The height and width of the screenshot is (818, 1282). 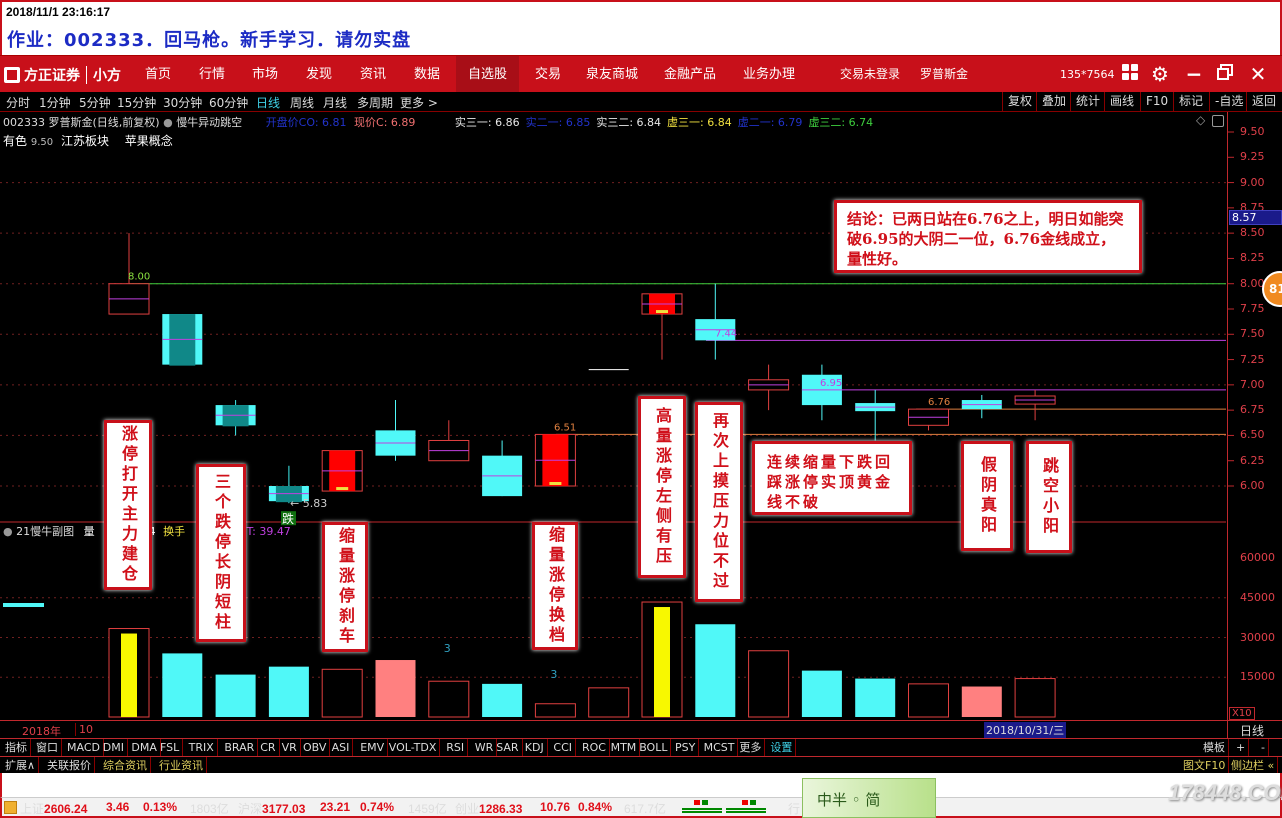 I want to click on nav-item: 资讯, so click(x=373, y=74).